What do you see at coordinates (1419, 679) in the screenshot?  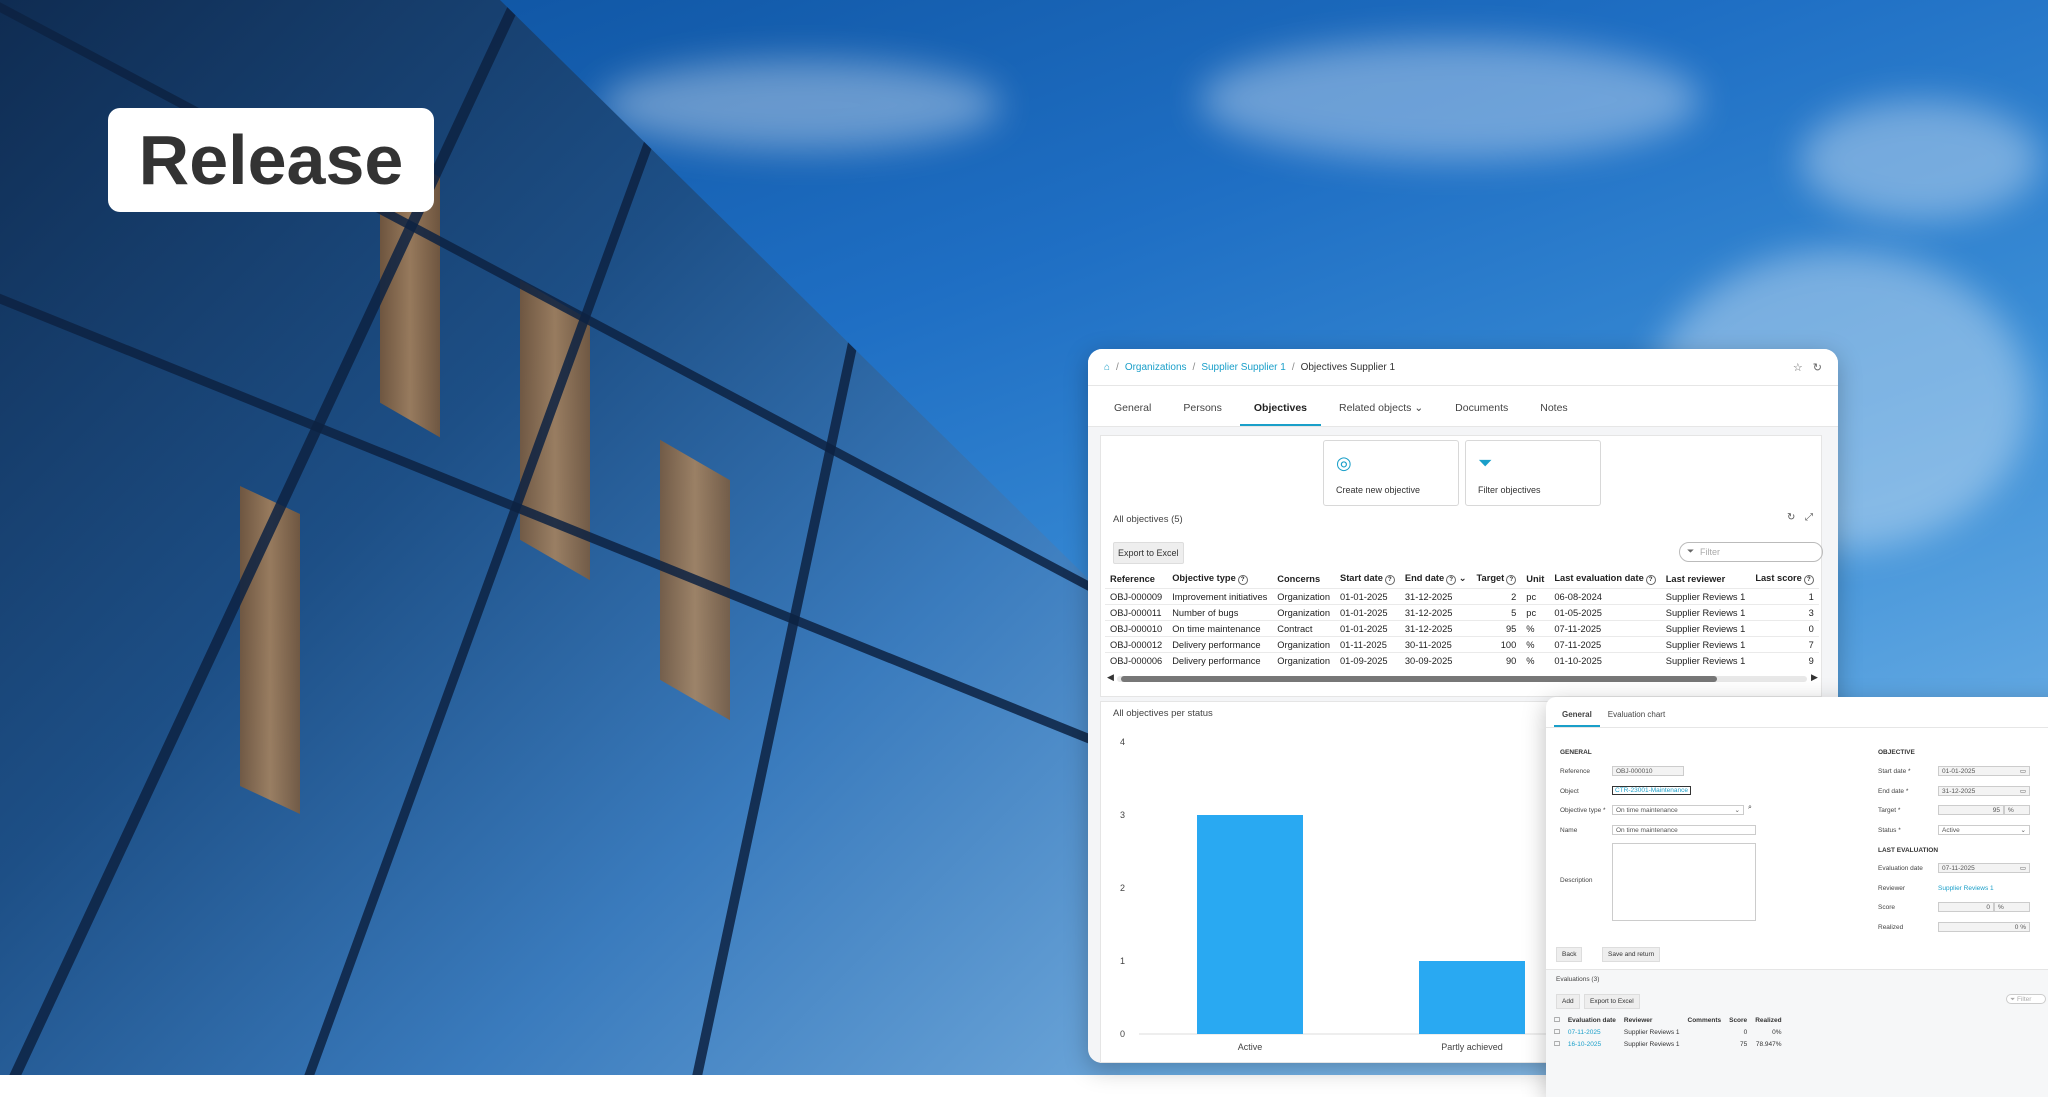 I see `scrollbar-thumb` at bounding box center [1419, 679].